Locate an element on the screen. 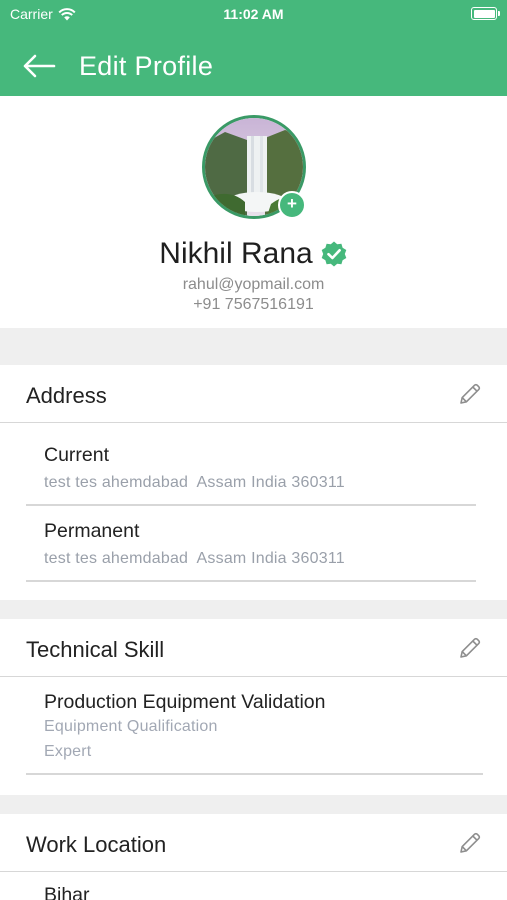 This screenshot has height=900, width=507. avatar-container: + is located at coordinates (254, 167).